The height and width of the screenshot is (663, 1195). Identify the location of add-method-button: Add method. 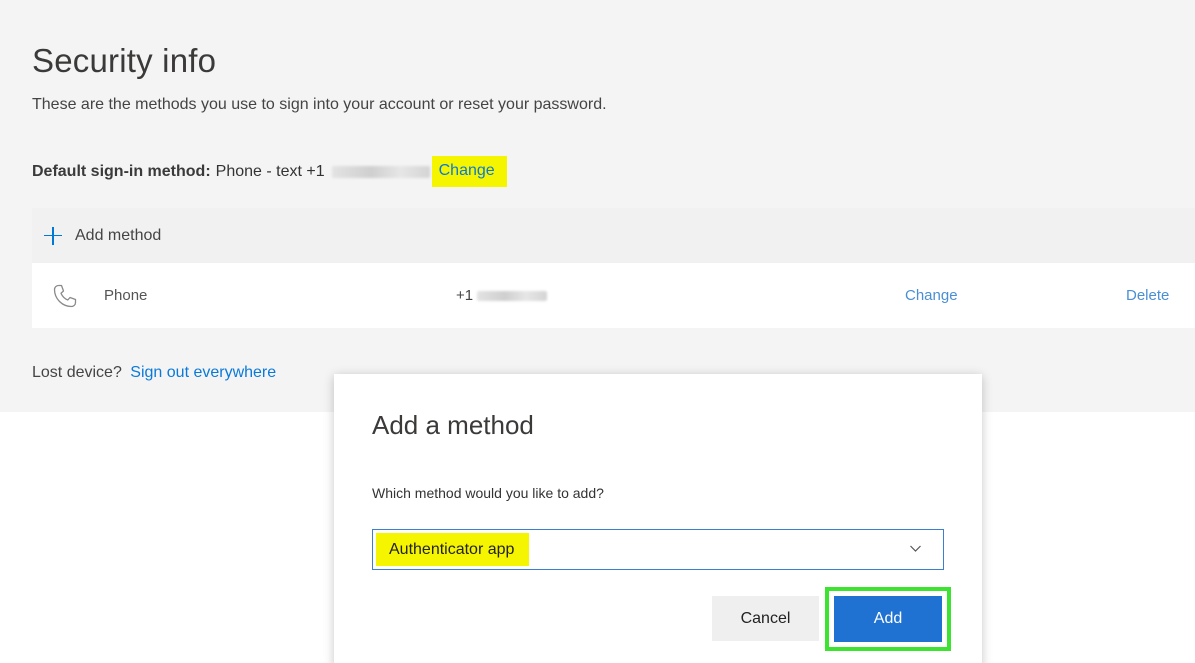
(613, 235).